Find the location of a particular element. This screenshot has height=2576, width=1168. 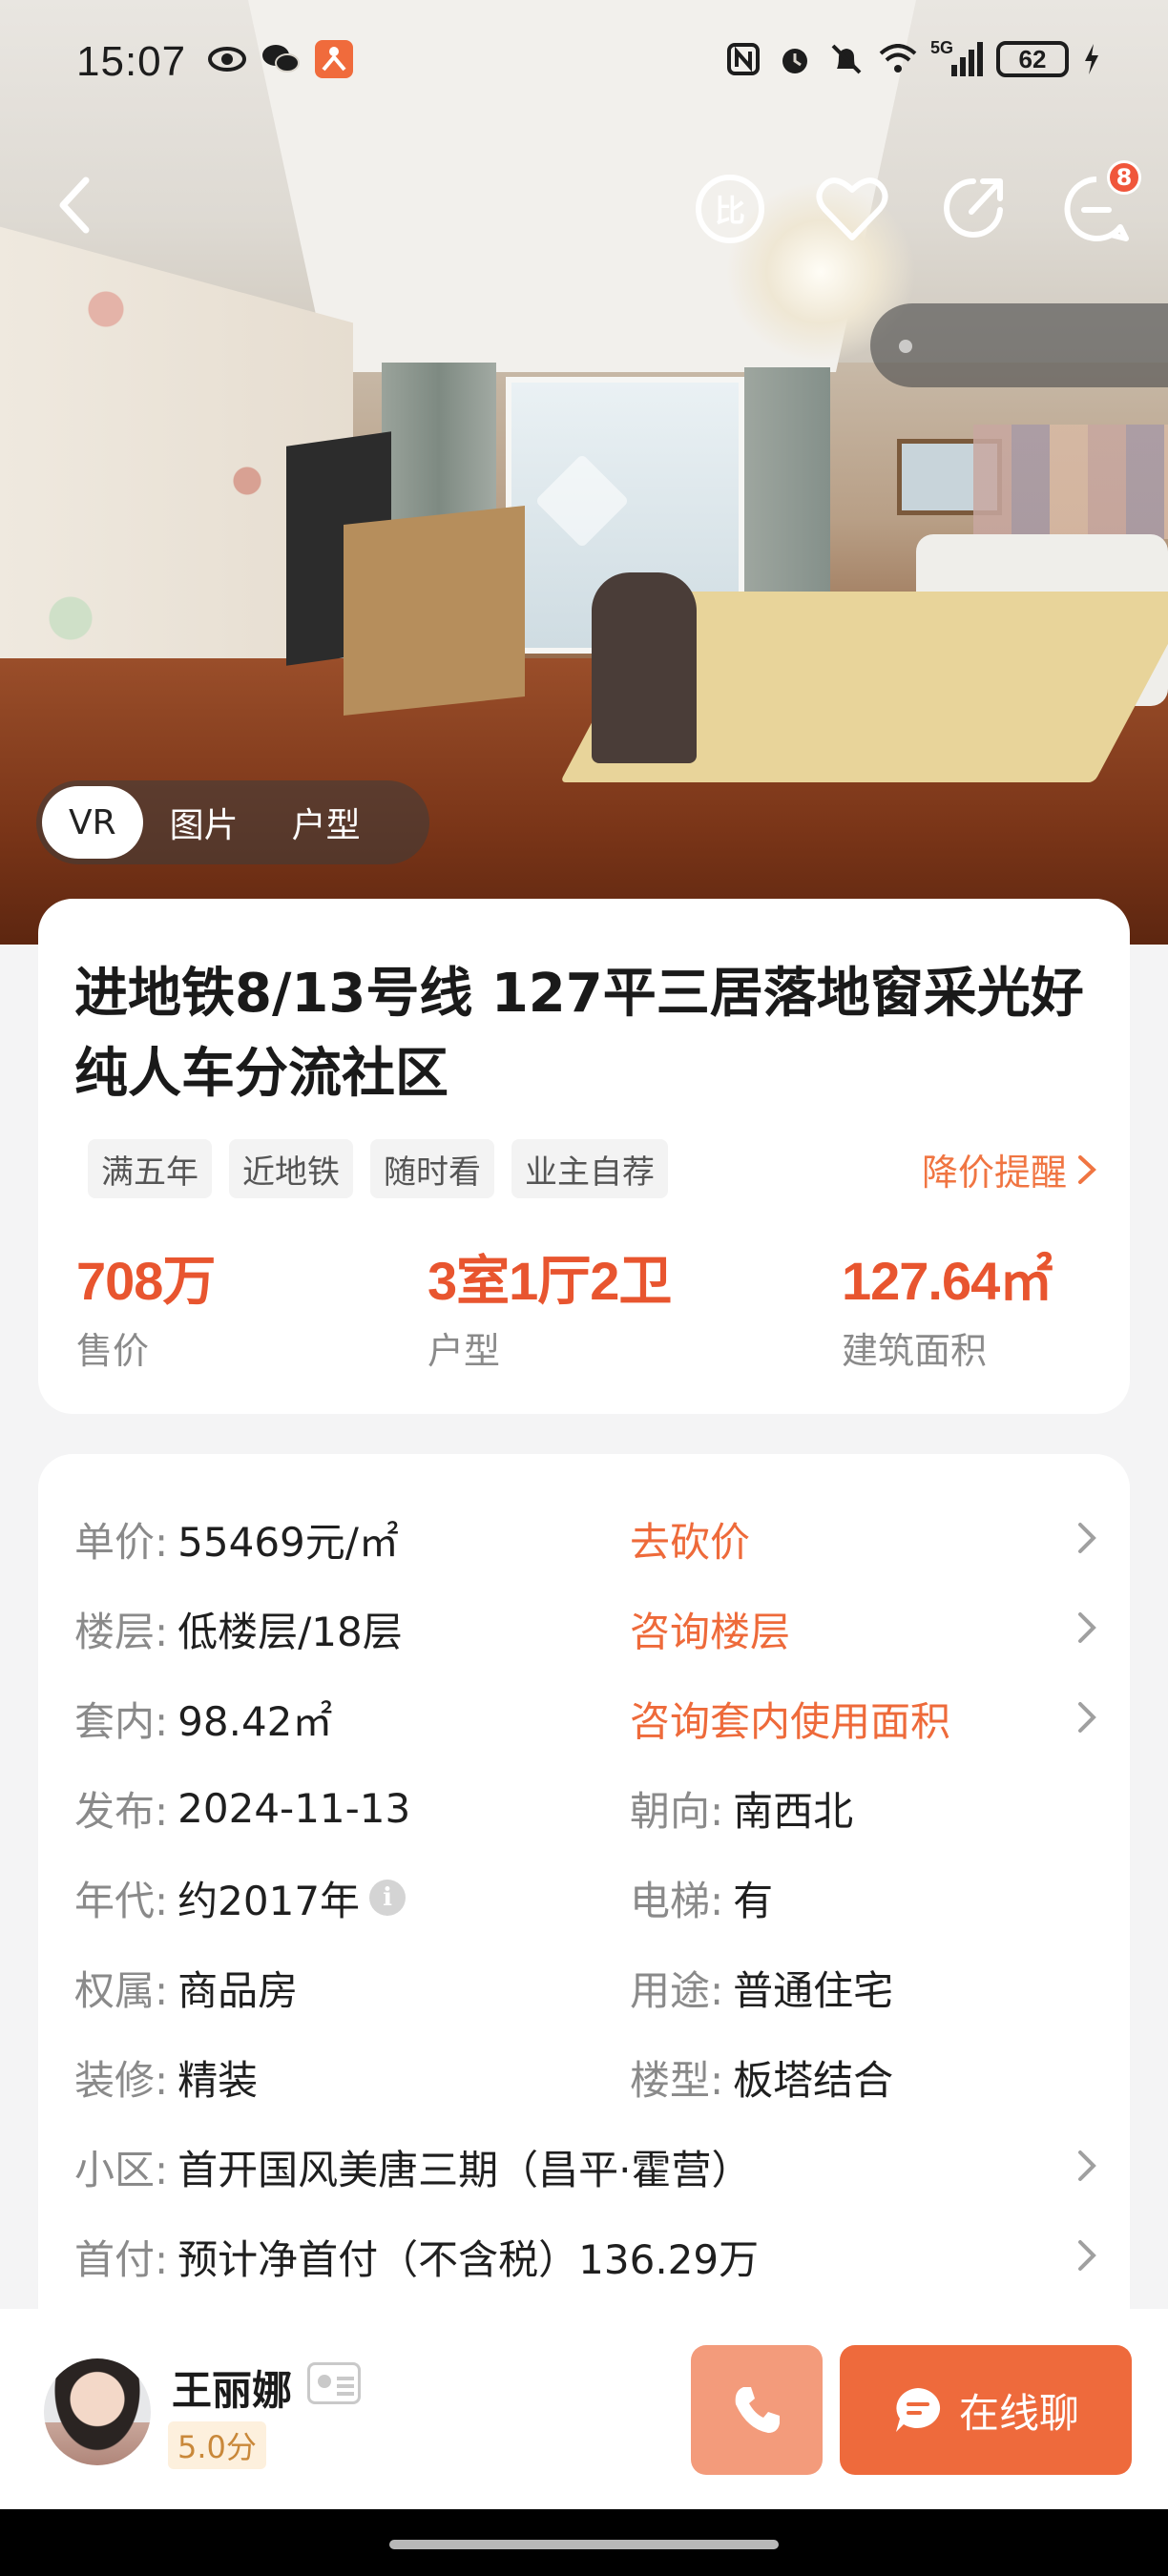

message-count-badge: 8 is located at coordinates (1124, 177).